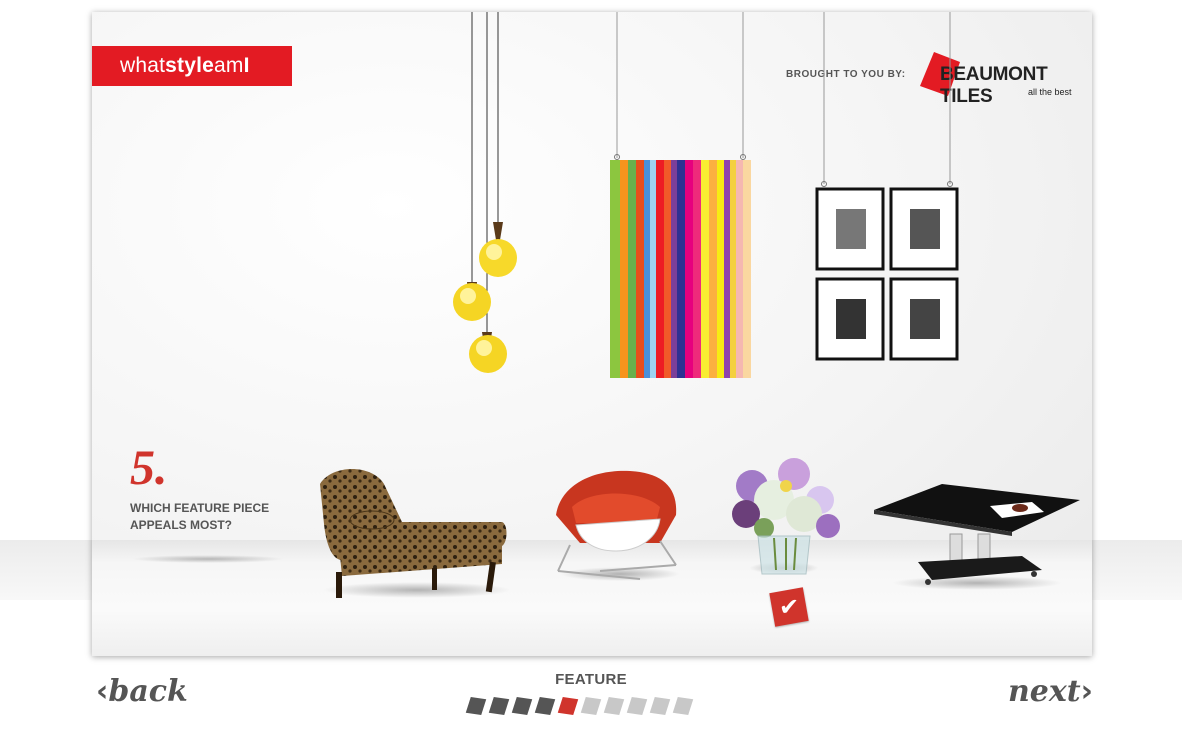 This screenshot has width=1182, height=751. I want to click on selected-checkmark-icon: ✔, so click(789, 607).